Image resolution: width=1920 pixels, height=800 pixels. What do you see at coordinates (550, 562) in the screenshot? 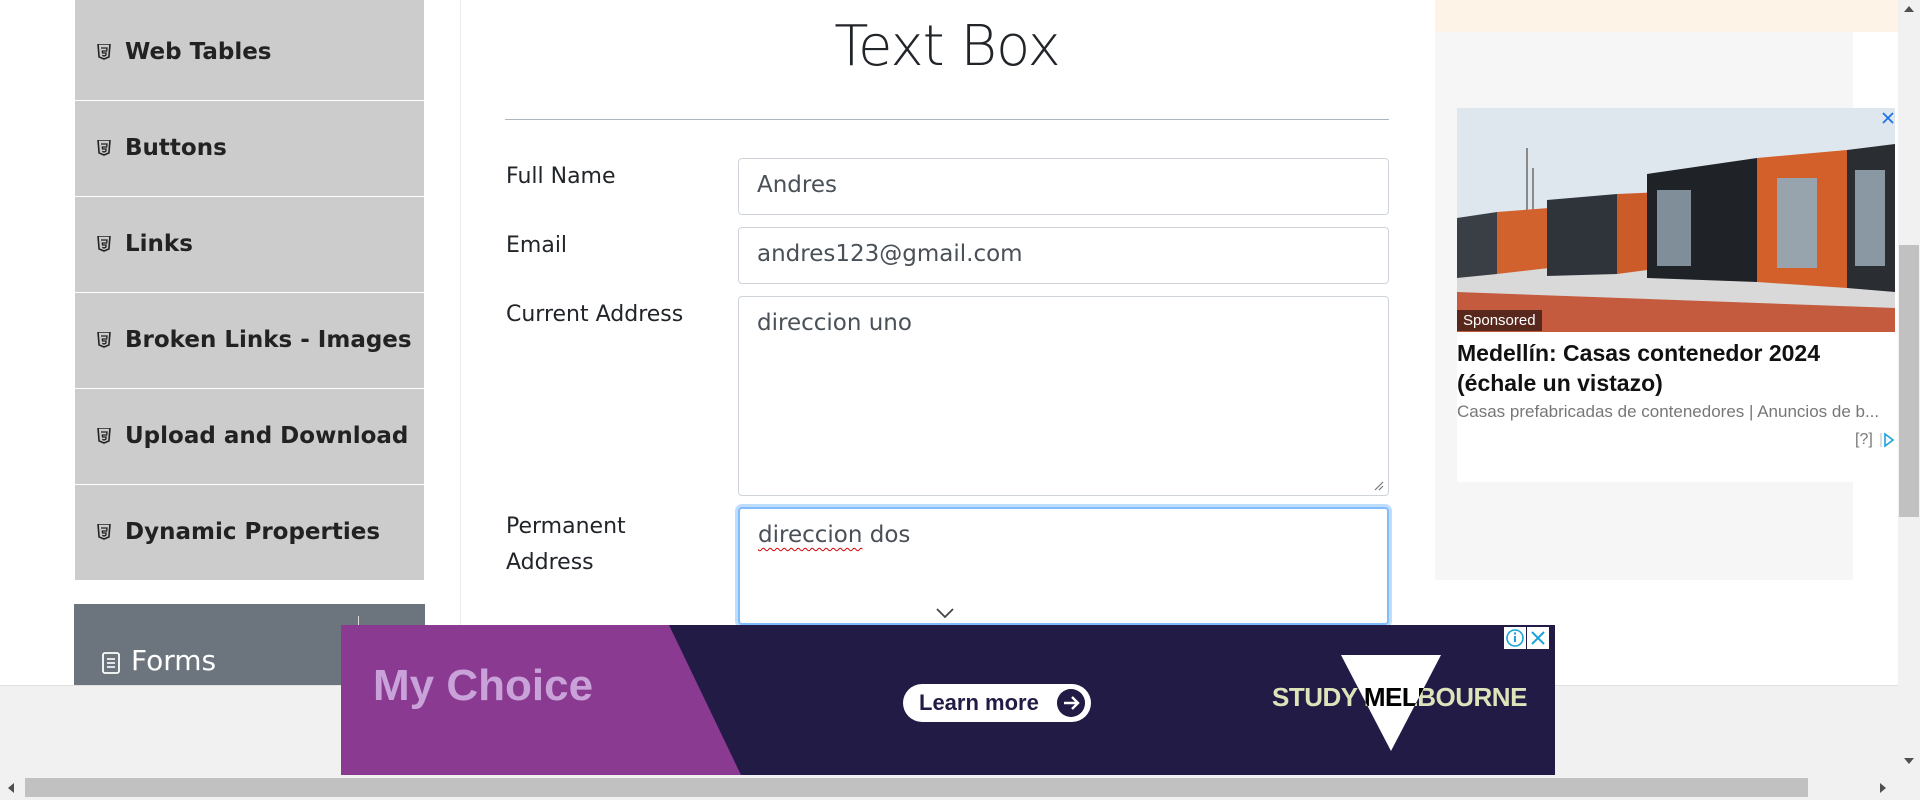
I see `permanent-label-line2: Address` at bounding box center [550, 562].